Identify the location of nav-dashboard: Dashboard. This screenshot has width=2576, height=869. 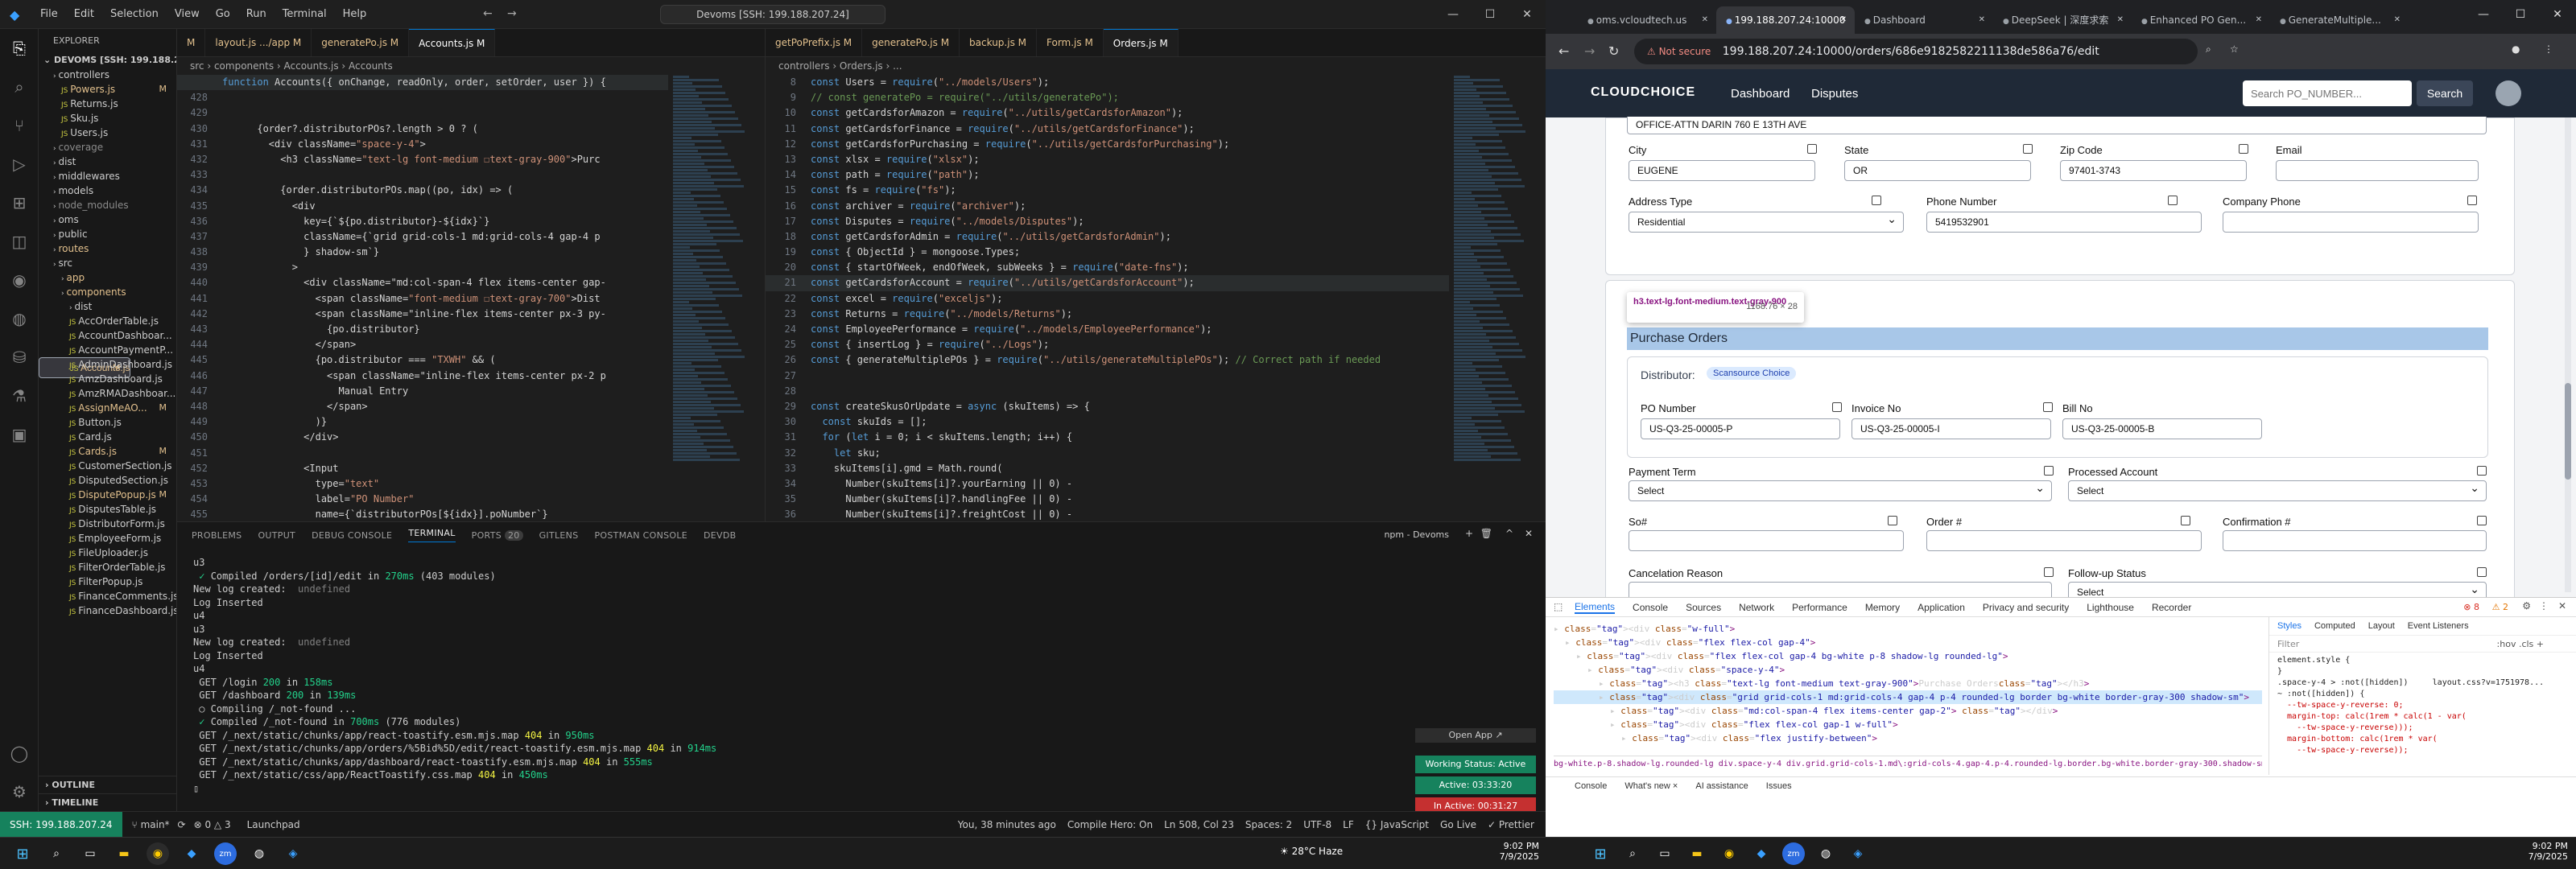
(1760, 94).